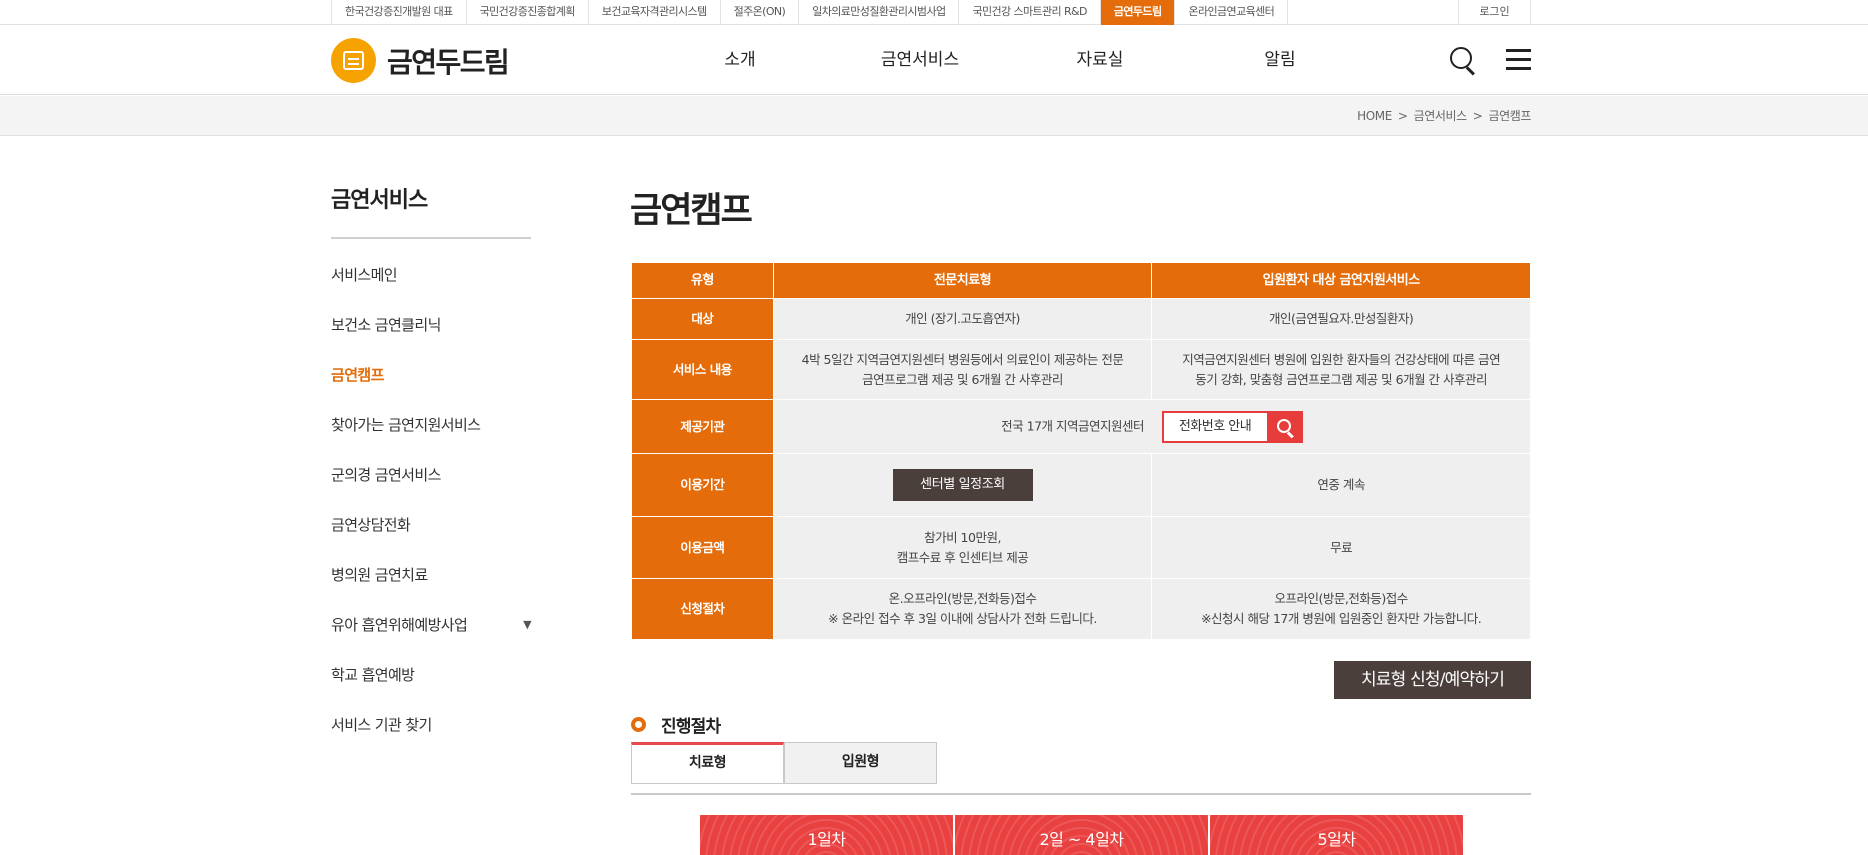 This screenshot has width=1868, height=855. What do you see at coordinates (1441, 116) in the screenshot?
I see `breadcrumb-services: 금연서비스` at bounding box center [1441, 116].